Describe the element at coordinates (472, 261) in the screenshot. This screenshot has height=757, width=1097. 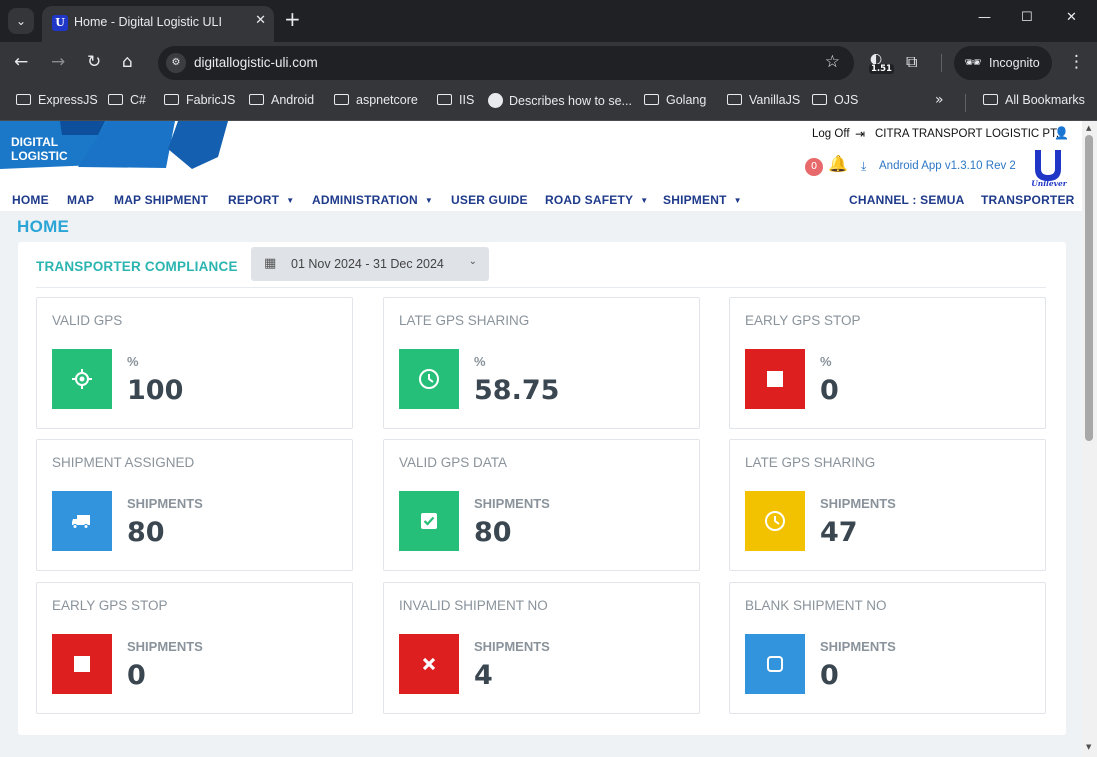
I see `chevron-down-icon: ⌄` at that location.